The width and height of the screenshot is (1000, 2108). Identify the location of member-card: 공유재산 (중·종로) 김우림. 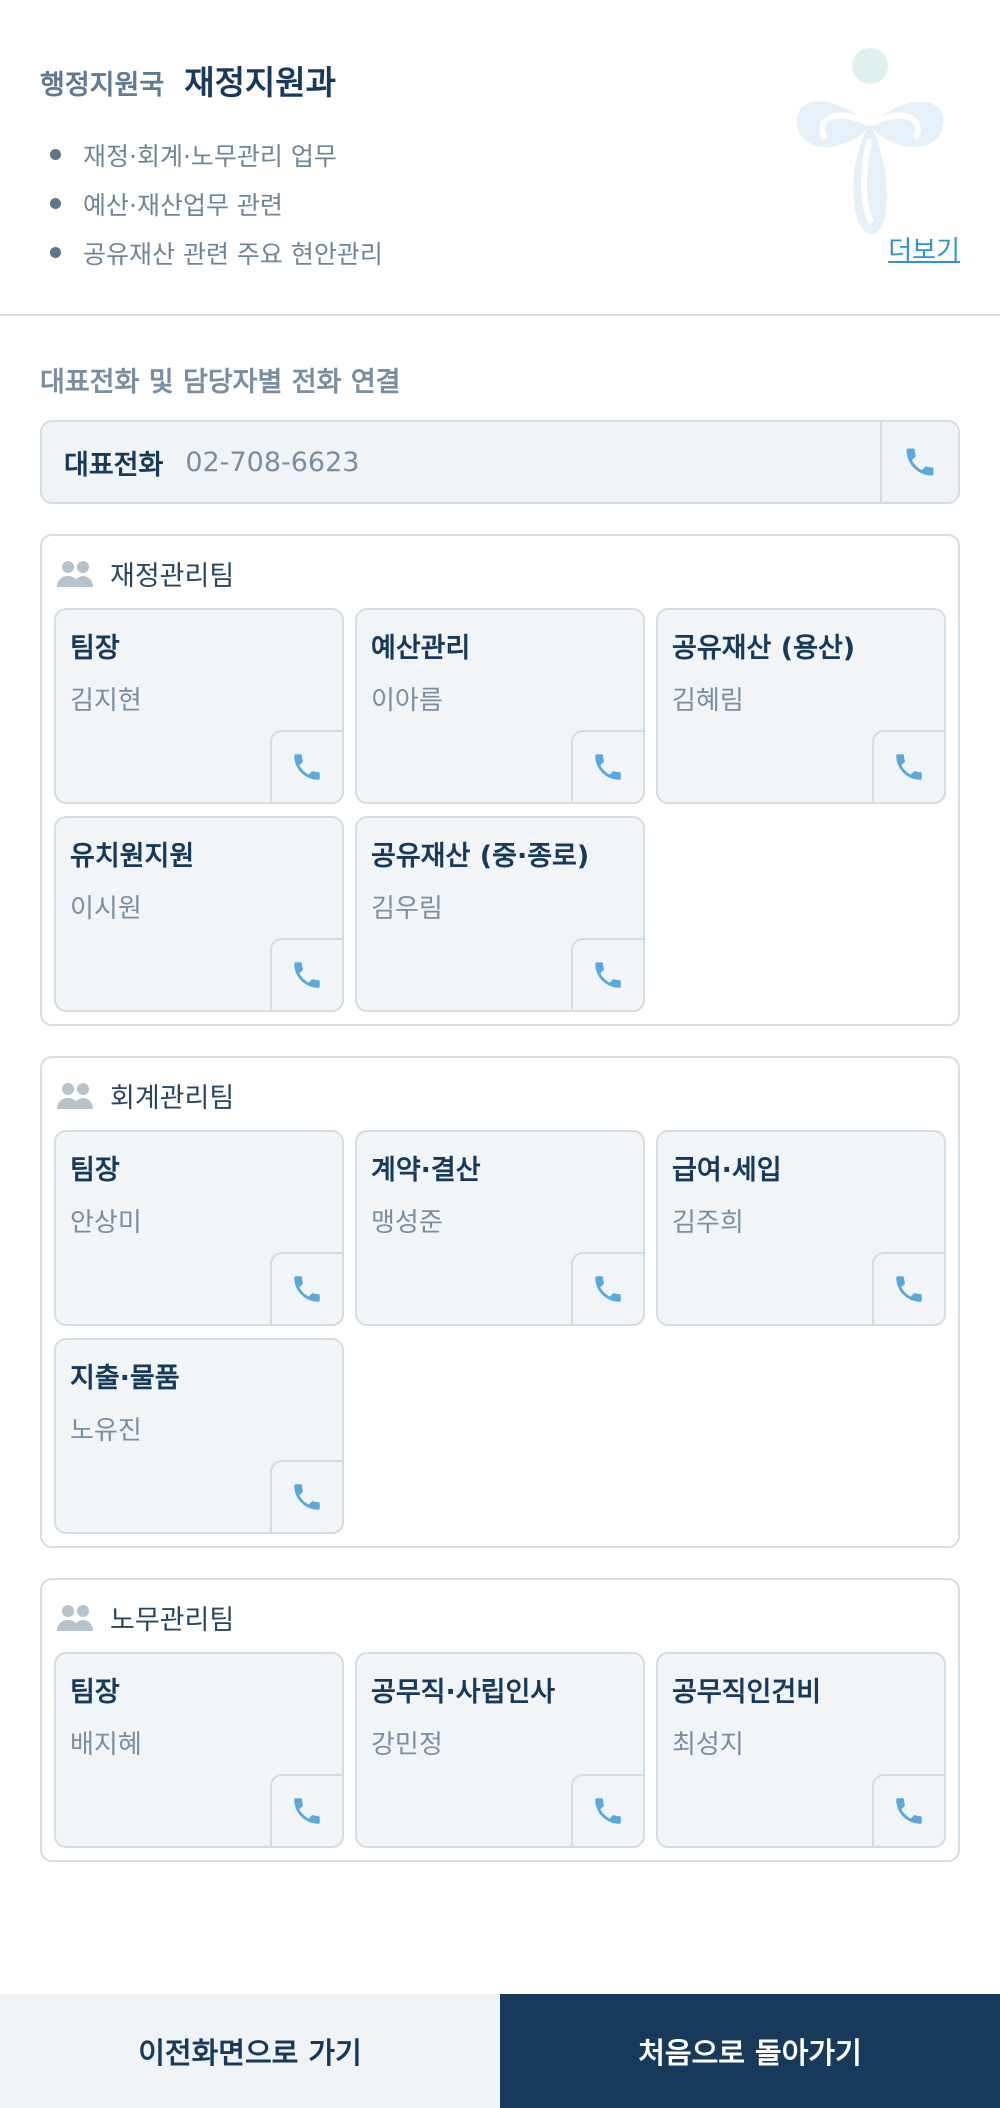
(500, 914).